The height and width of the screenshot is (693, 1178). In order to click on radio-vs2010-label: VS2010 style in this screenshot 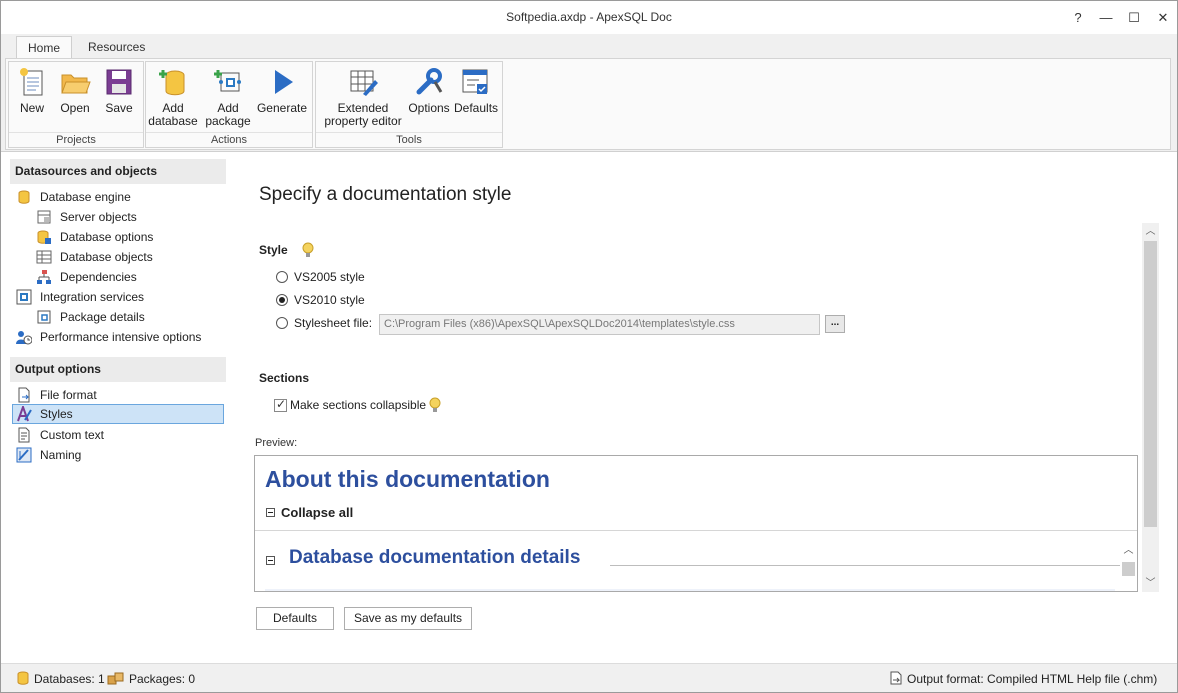, I will do `click(329, 300)`.